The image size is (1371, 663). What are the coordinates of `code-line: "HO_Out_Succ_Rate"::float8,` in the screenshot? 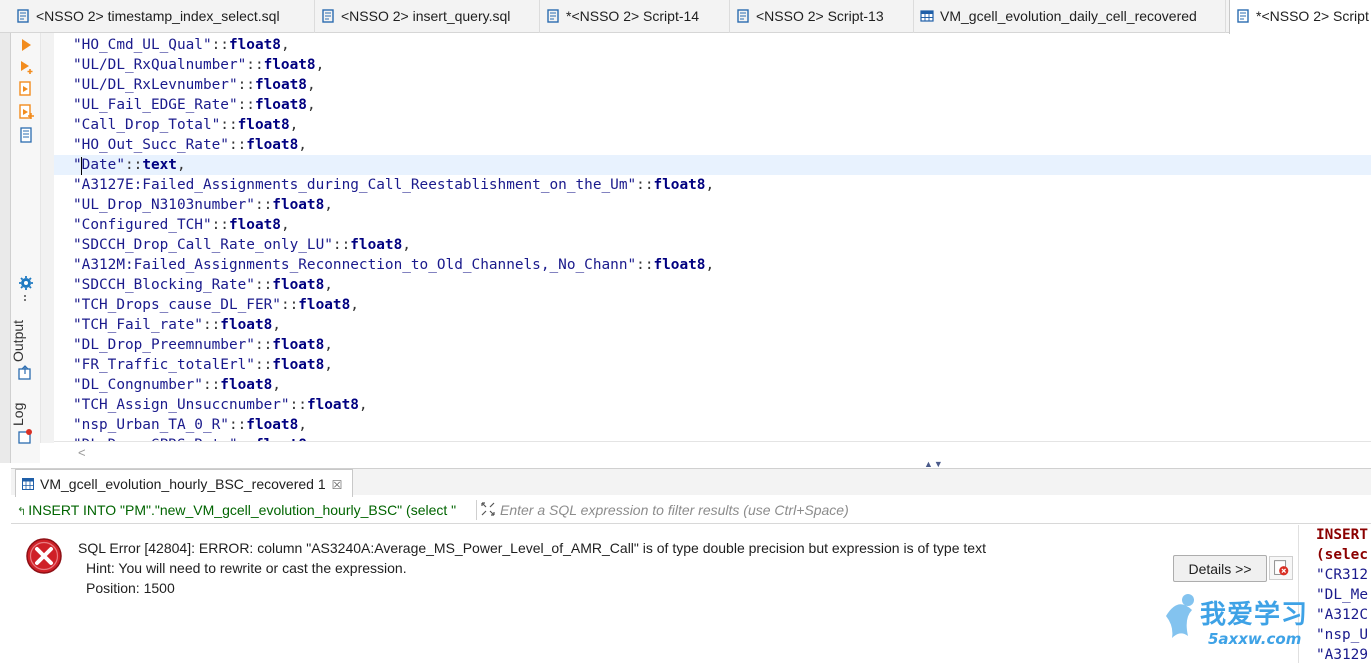 It's located at (712, 145).